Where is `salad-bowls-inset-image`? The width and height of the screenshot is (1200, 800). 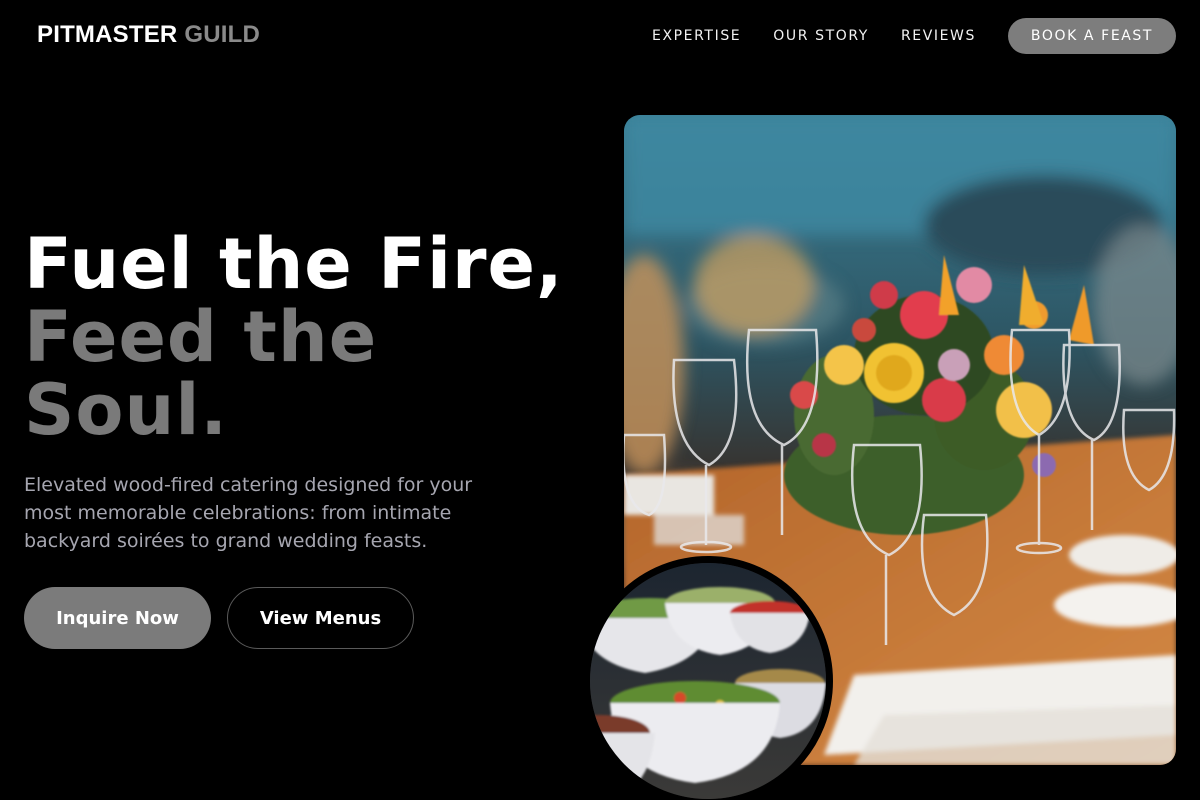 salad-bowls-inset-image is located at coordinates (708, 678).